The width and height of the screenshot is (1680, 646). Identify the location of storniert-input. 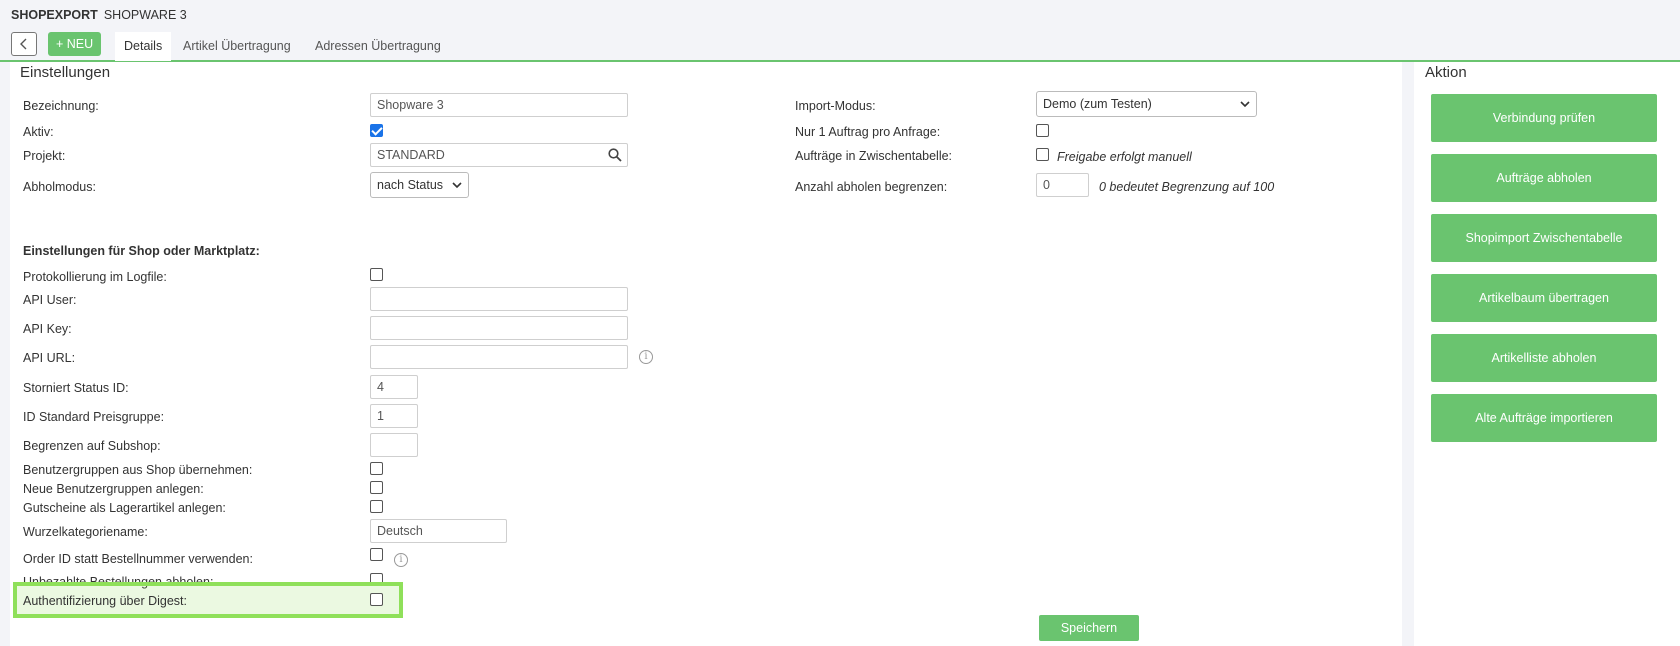
(394, 387).